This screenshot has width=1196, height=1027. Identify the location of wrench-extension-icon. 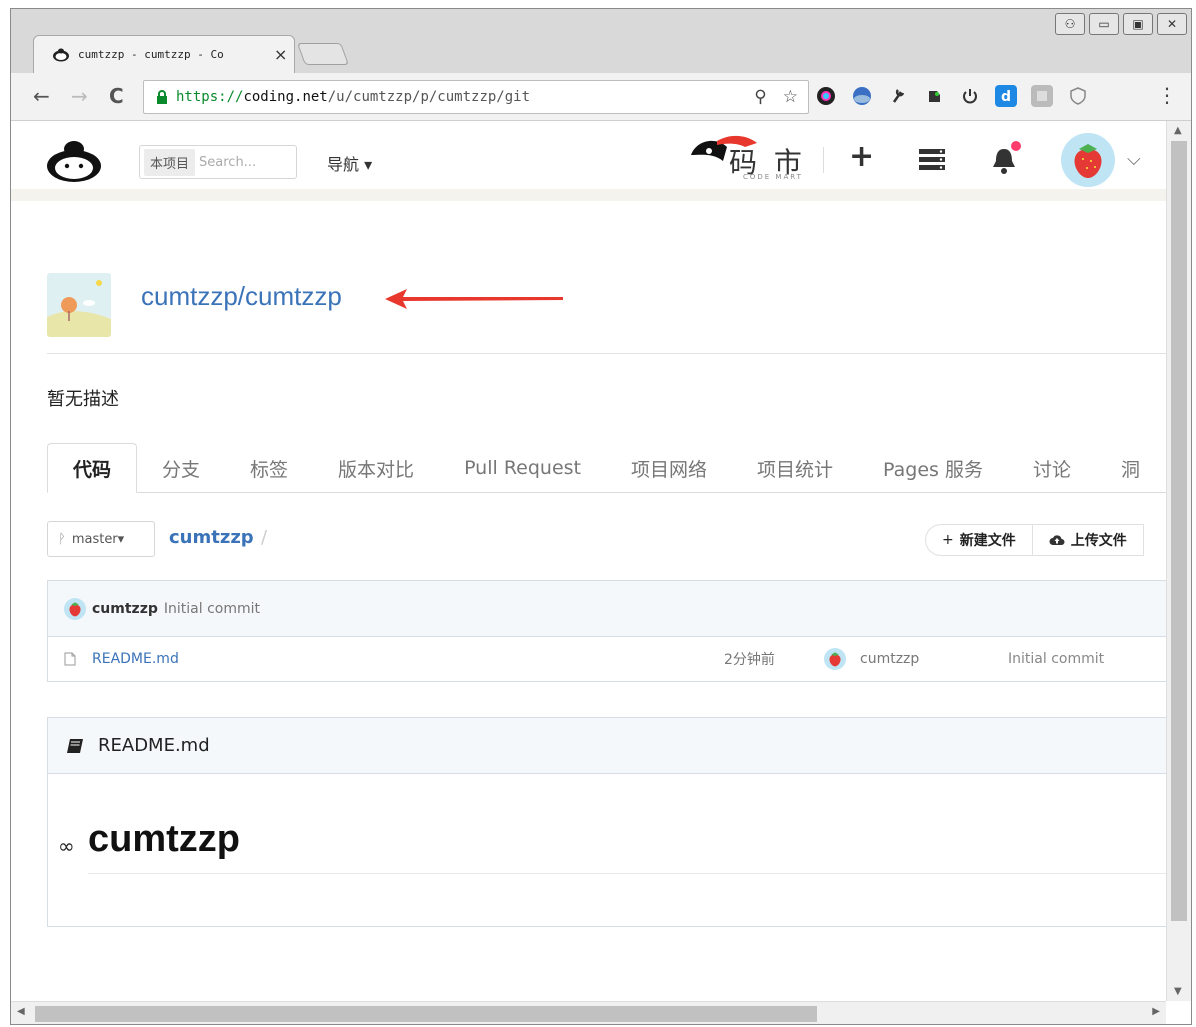
(898, 96).